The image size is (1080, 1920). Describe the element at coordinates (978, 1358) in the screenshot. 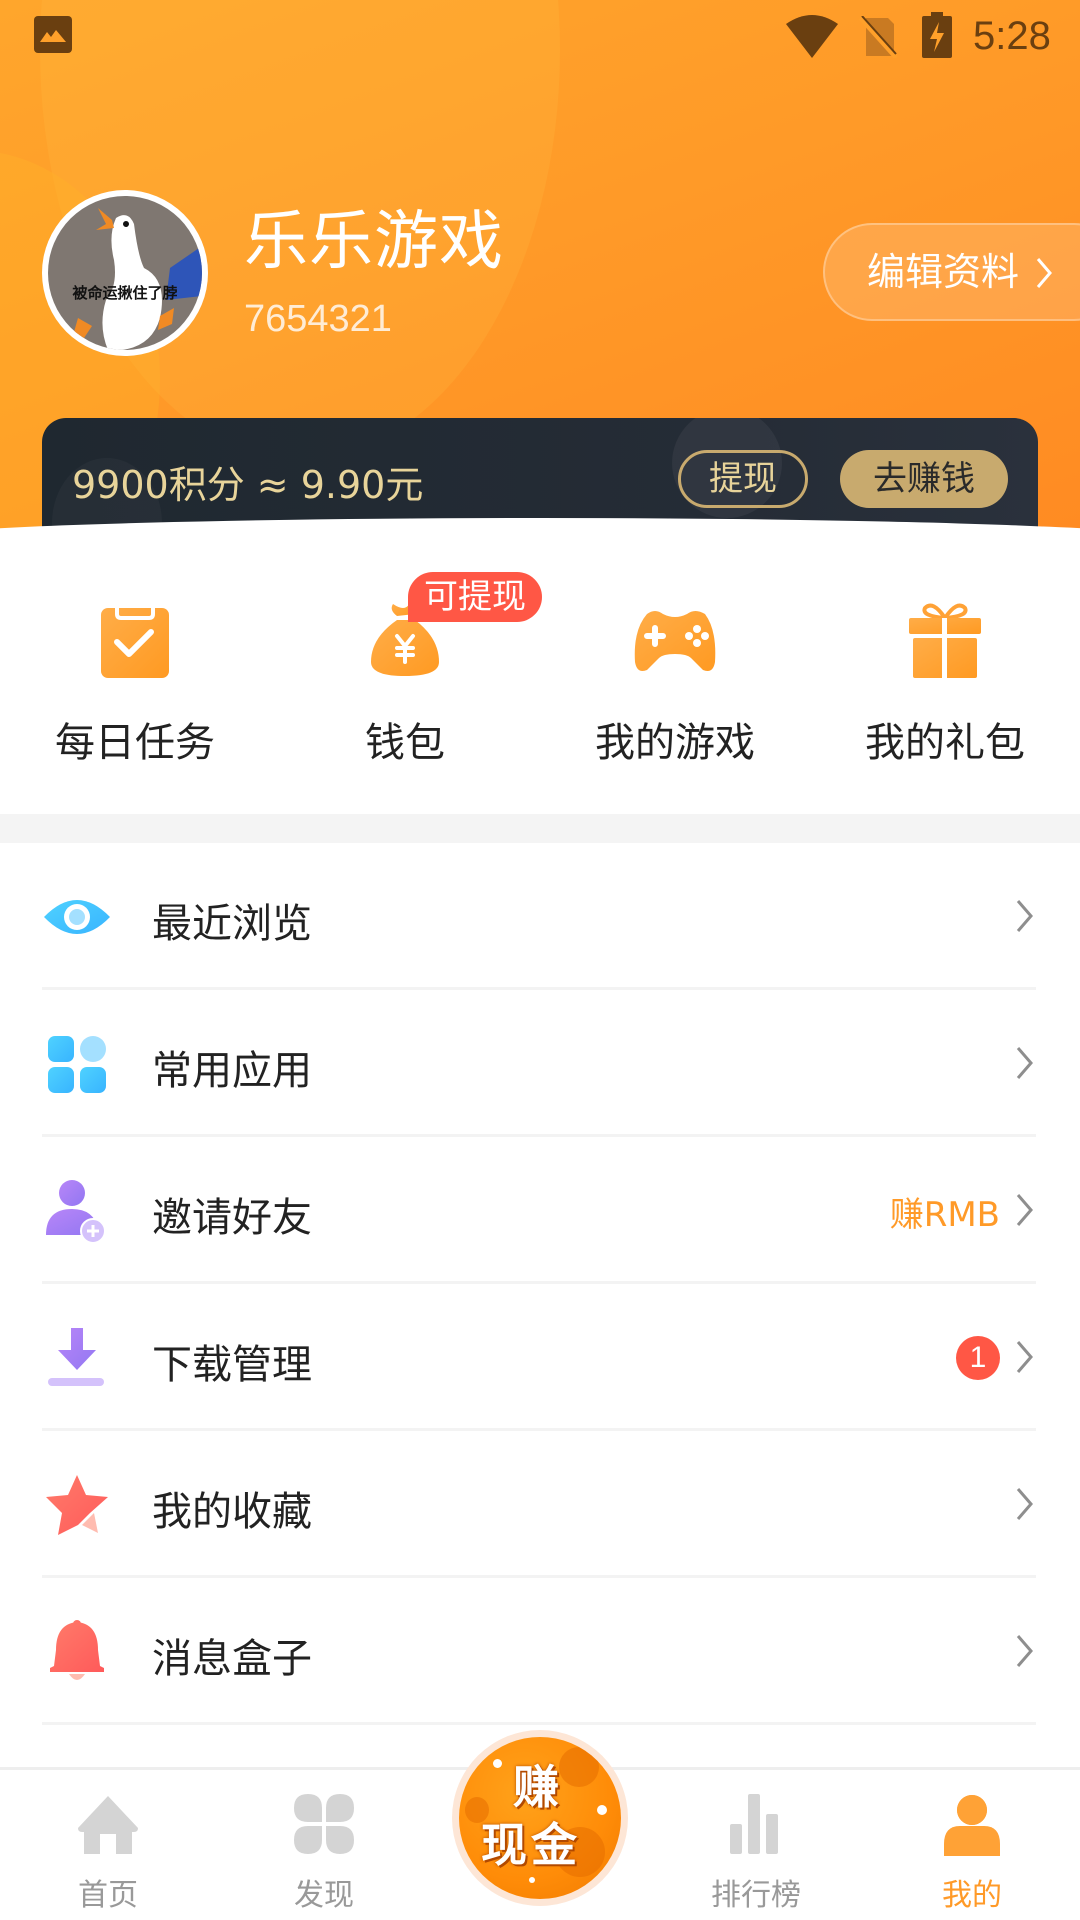

I see `download-count-badge: 1` at that location.